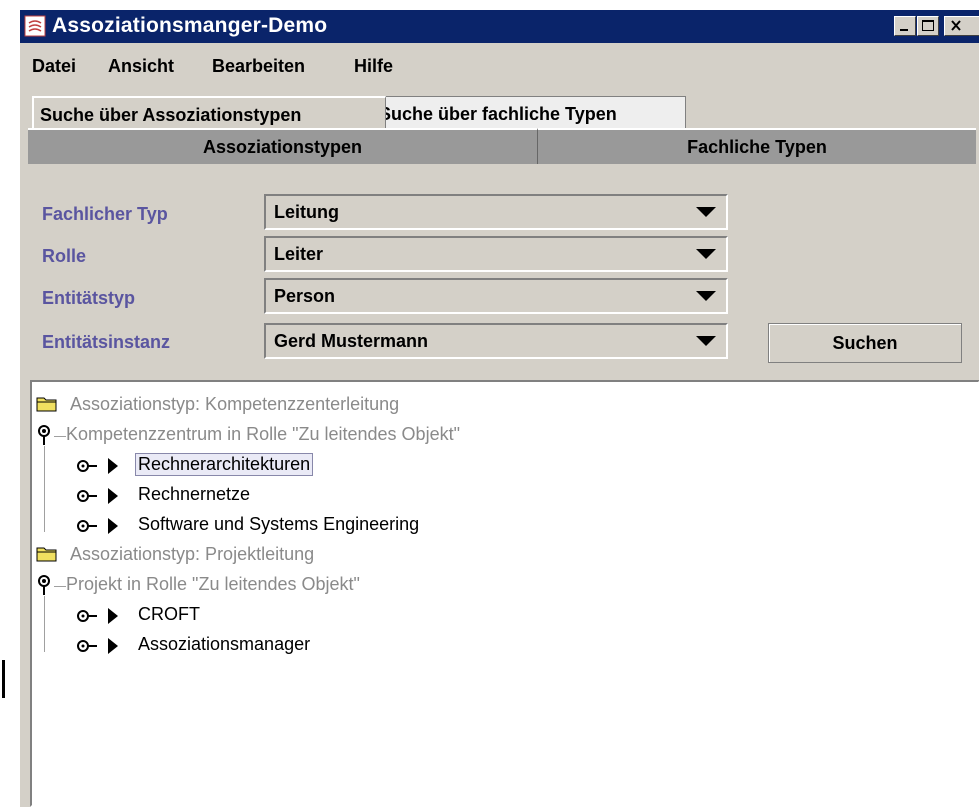 This screenshot has height=807, width=979. Describe the element at coordinates (209, 112) in the screenshot. I see `tab-suche-assoziationstypen: Suche über Assoziationstypen` at that location.